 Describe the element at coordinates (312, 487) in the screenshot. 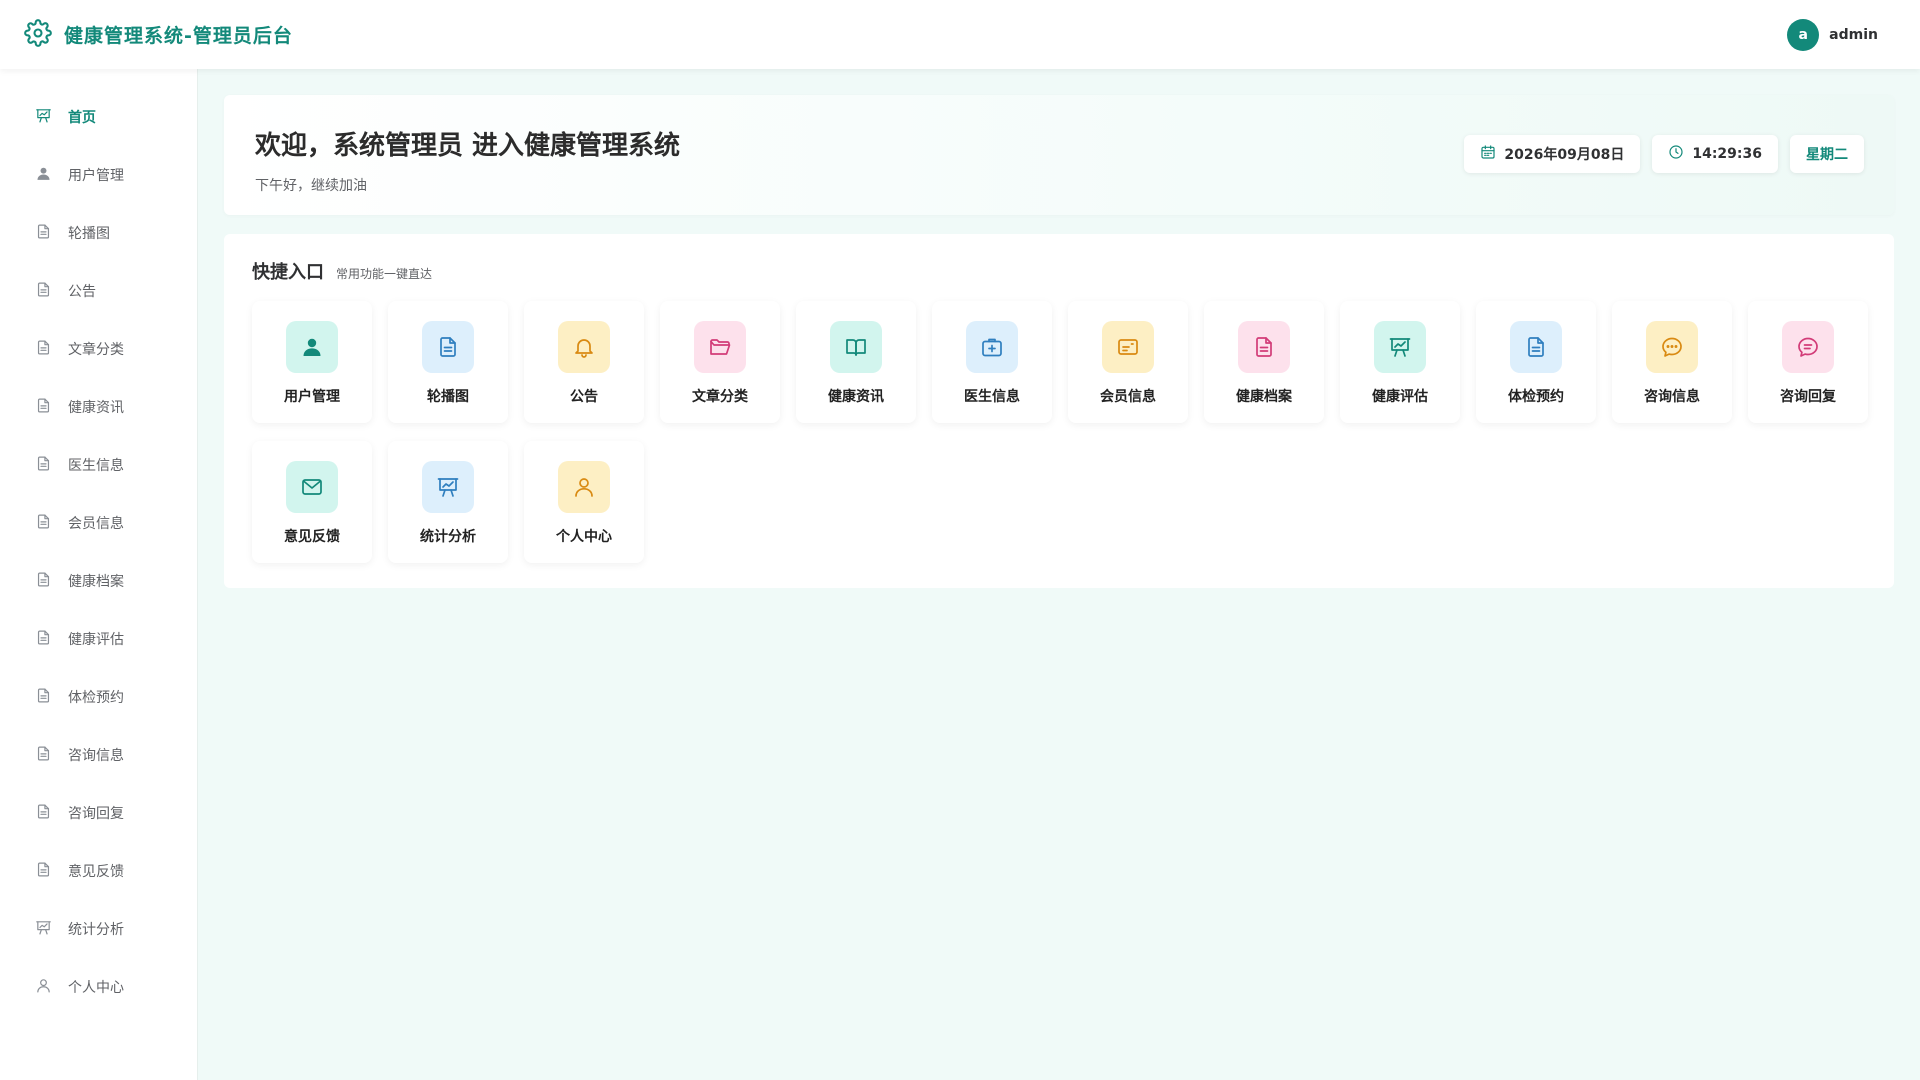

I see `mail-icon` at that location.